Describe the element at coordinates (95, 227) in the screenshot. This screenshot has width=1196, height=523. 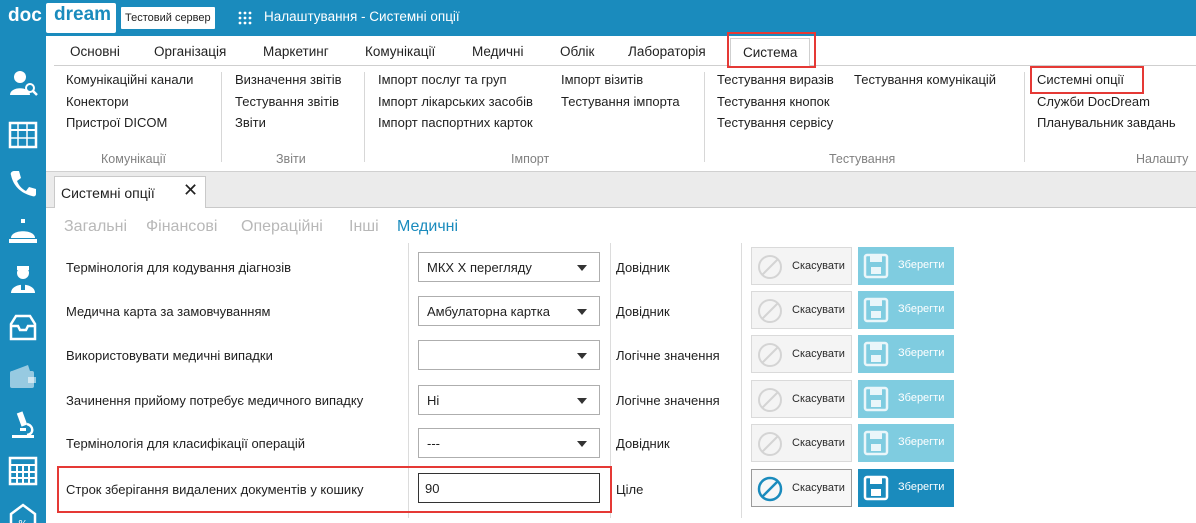
I see `subtab-general: Загальні` at that location.